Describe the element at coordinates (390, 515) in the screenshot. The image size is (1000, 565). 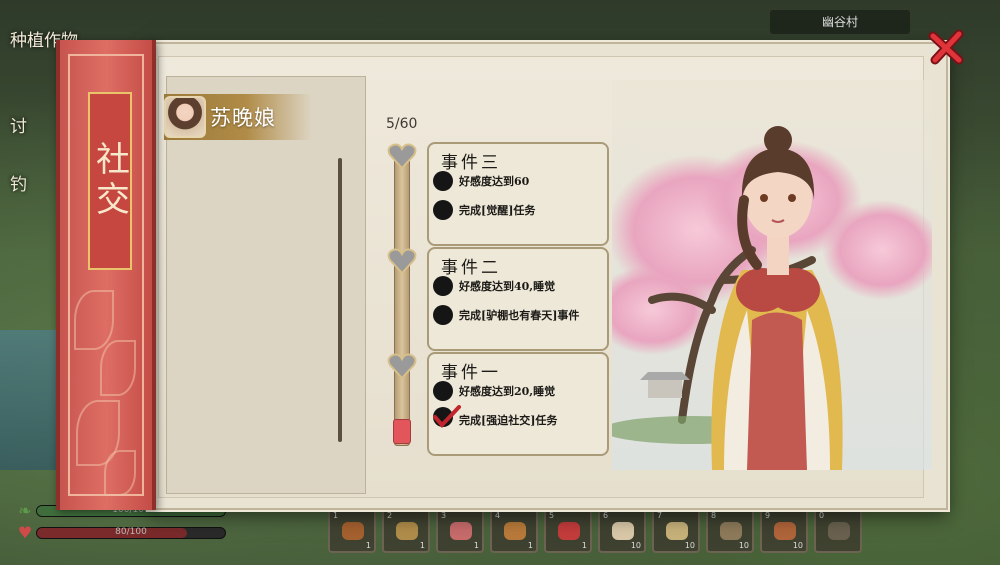
I see `slot-number: 2` at that location.